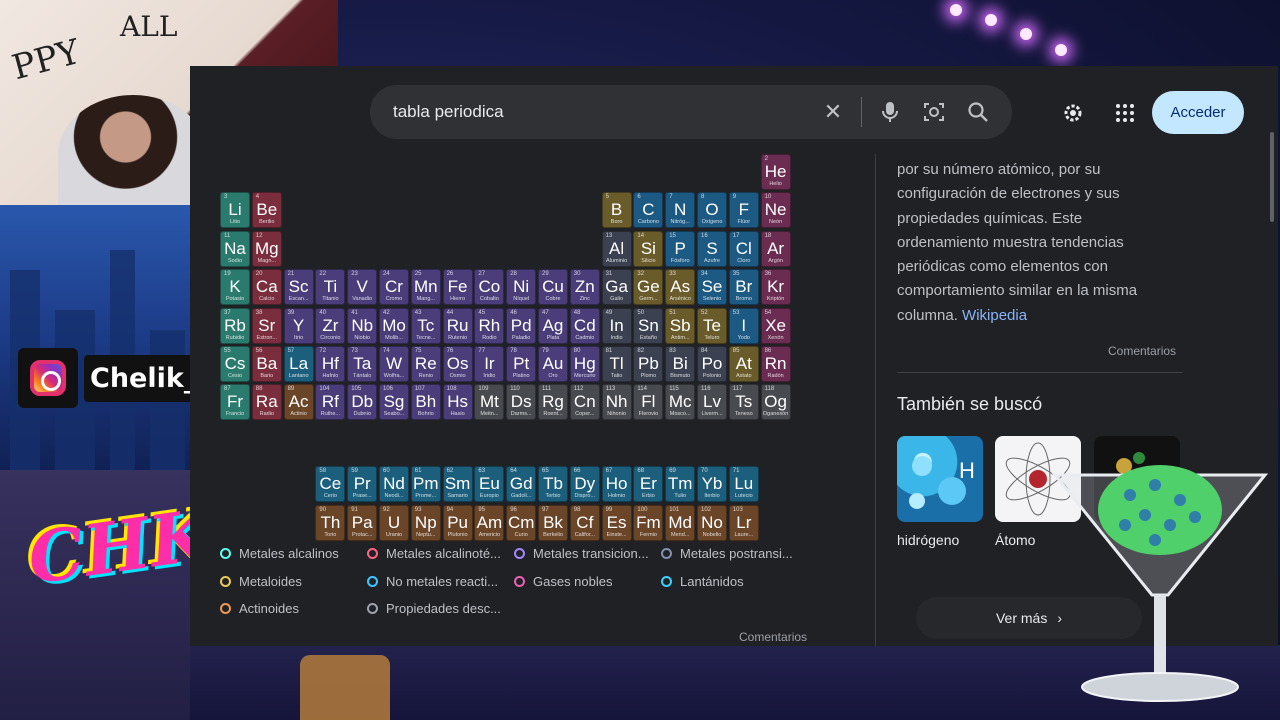 The height and width of the screenshot is (720, 1280). What do you see at coordinates (362, 287) in the screenshot?
I see `element-v: 23 V Vanadio` at bounding box center [362, 287].